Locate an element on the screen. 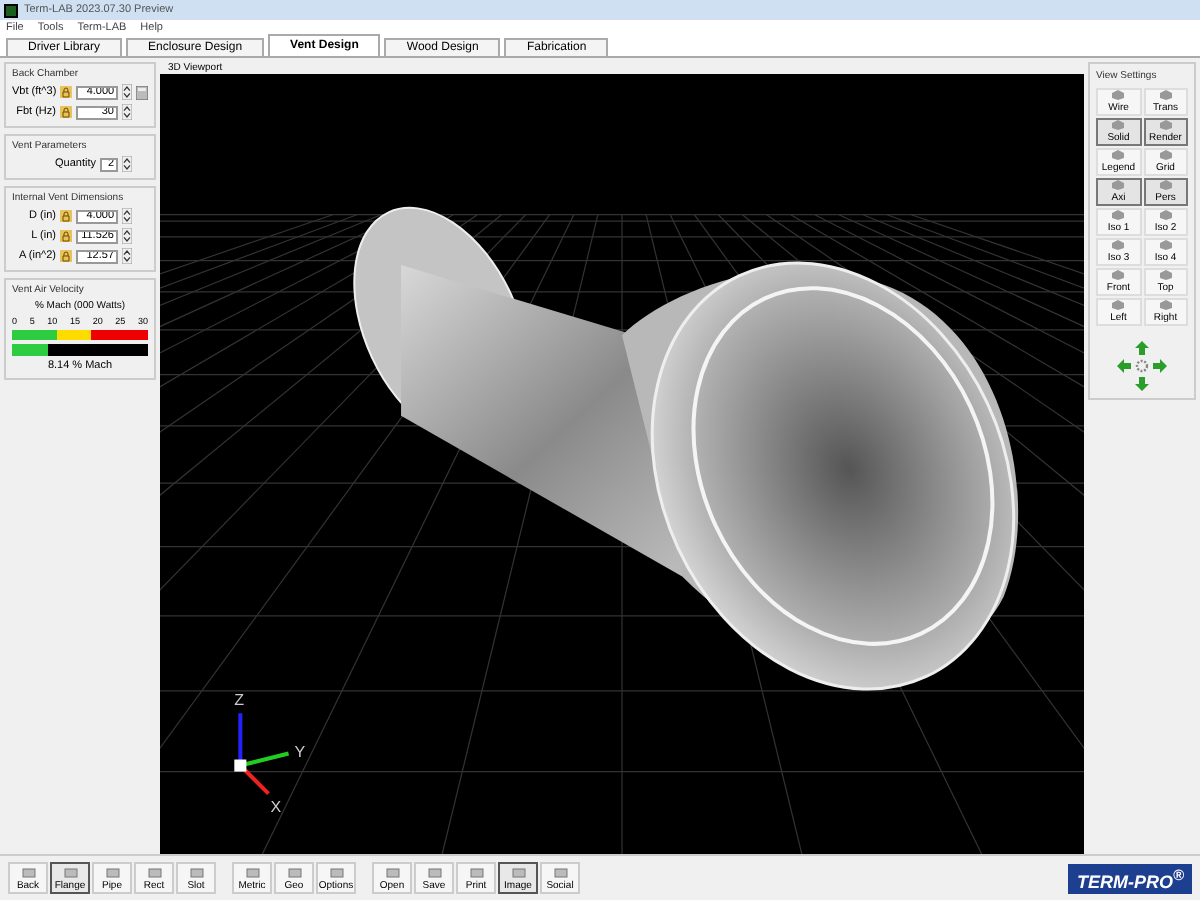  app-icon is located at coordinates (11, 10).